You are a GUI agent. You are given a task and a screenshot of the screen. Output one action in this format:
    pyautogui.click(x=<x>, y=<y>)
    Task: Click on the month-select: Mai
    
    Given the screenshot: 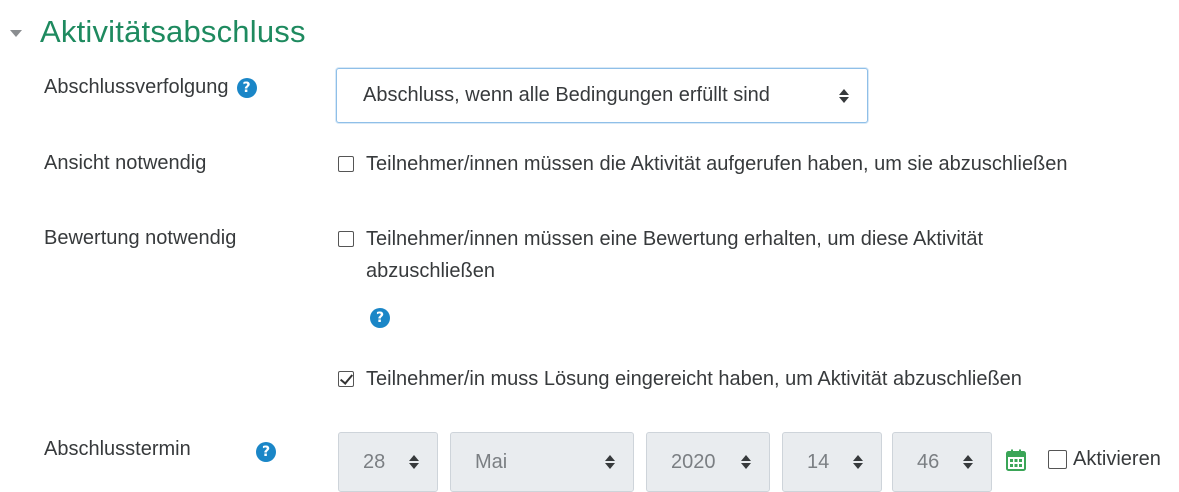 What is the action you would take?
    pyautogui.click(x=542, y=462)
    